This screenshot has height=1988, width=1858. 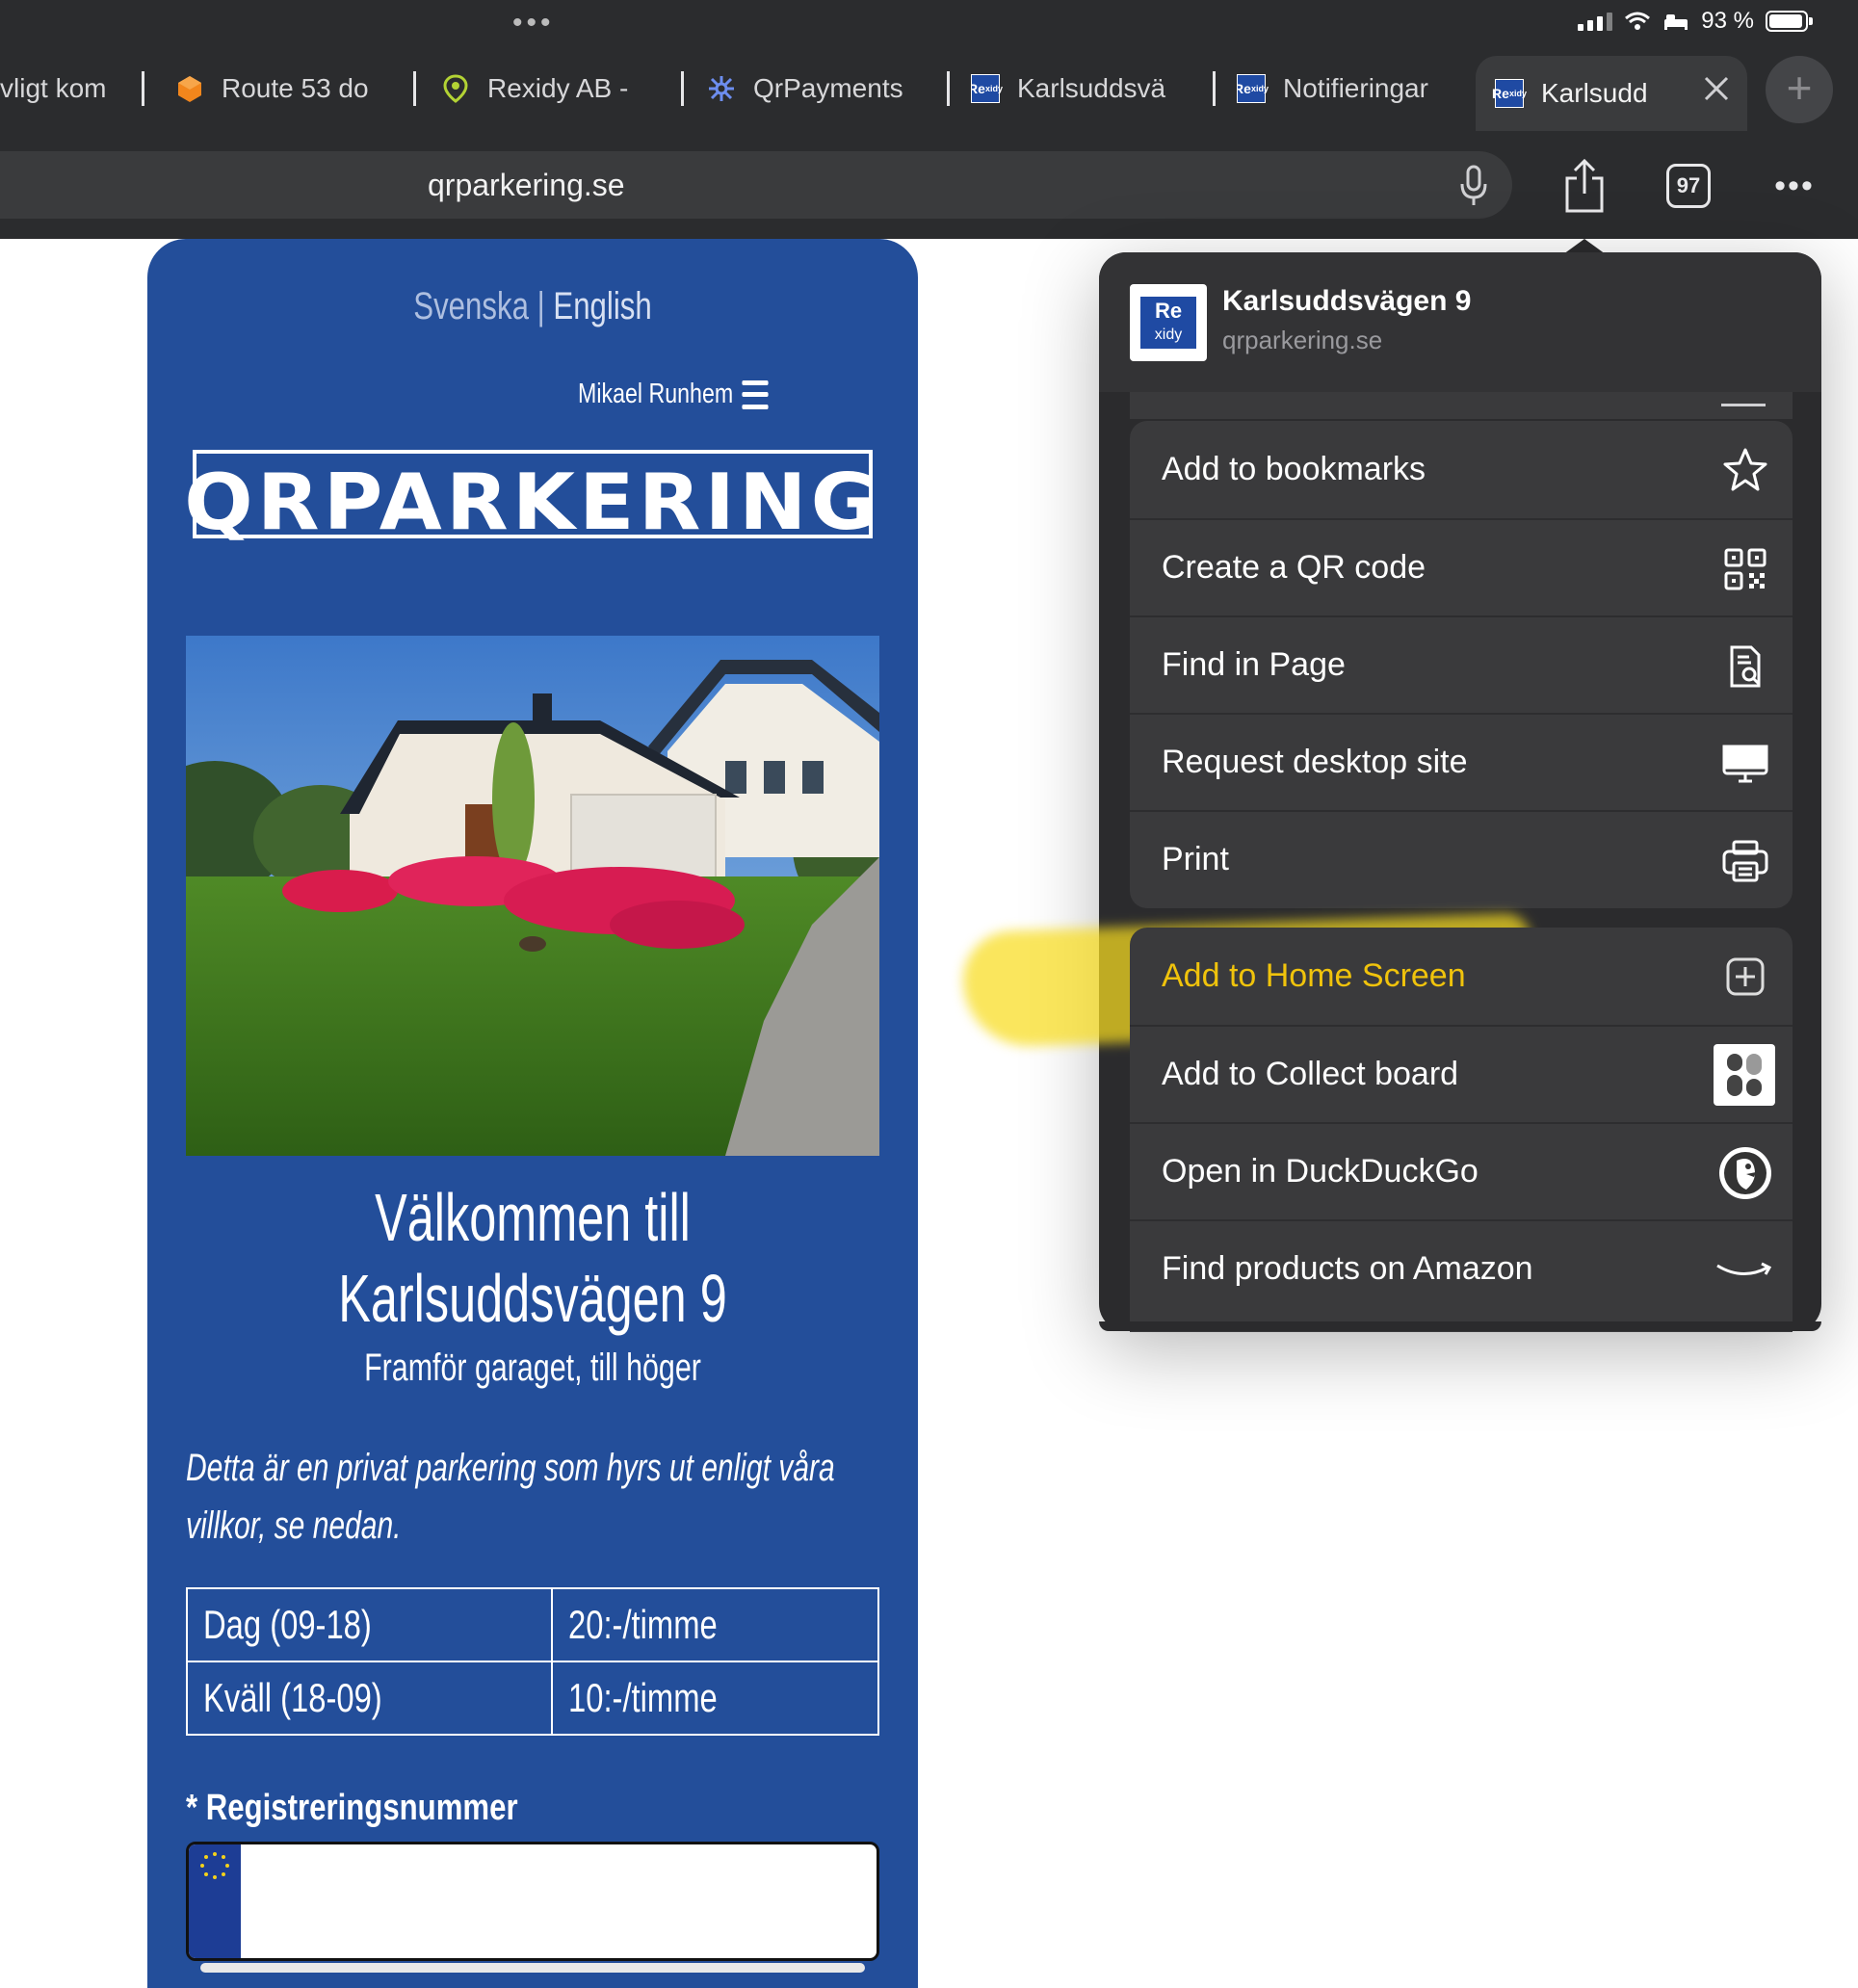 I want to click on wifi-icon, so click(x=1638, y=21).